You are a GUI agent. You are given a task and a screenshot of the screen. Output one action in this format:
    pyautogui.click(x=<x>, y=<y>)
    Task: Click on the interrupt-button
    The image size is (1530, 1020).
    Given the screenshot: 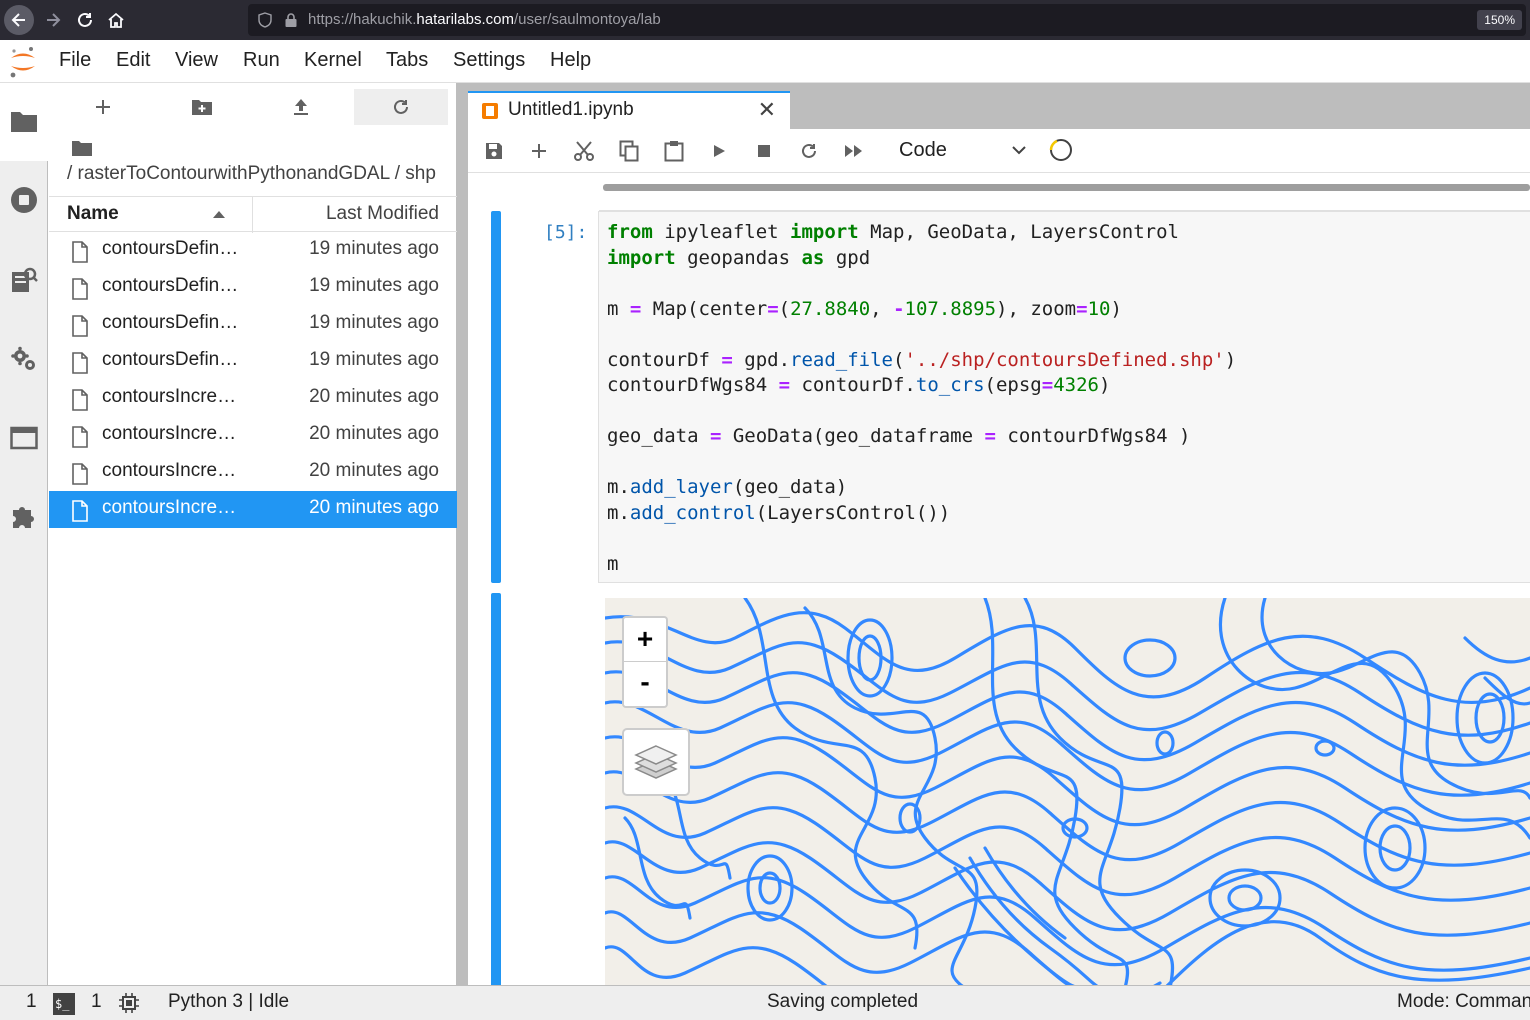 What is the action you would take?
    pyautogui.click(x=764, y=151)
    